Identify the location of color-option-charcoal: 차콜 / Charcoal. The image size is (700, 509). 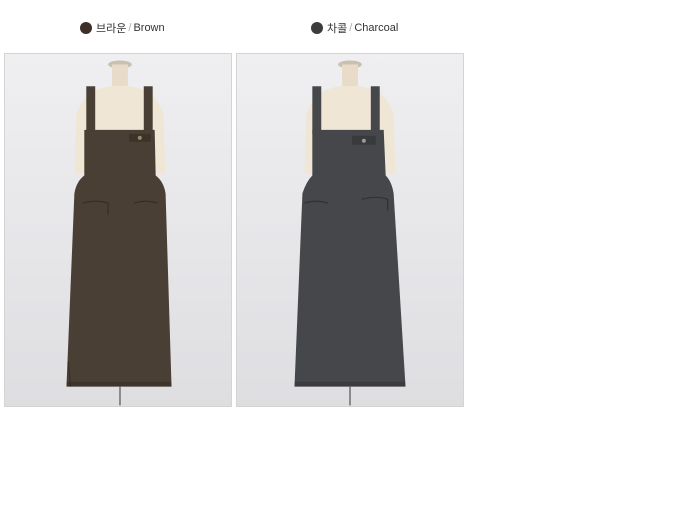
(354, 28).